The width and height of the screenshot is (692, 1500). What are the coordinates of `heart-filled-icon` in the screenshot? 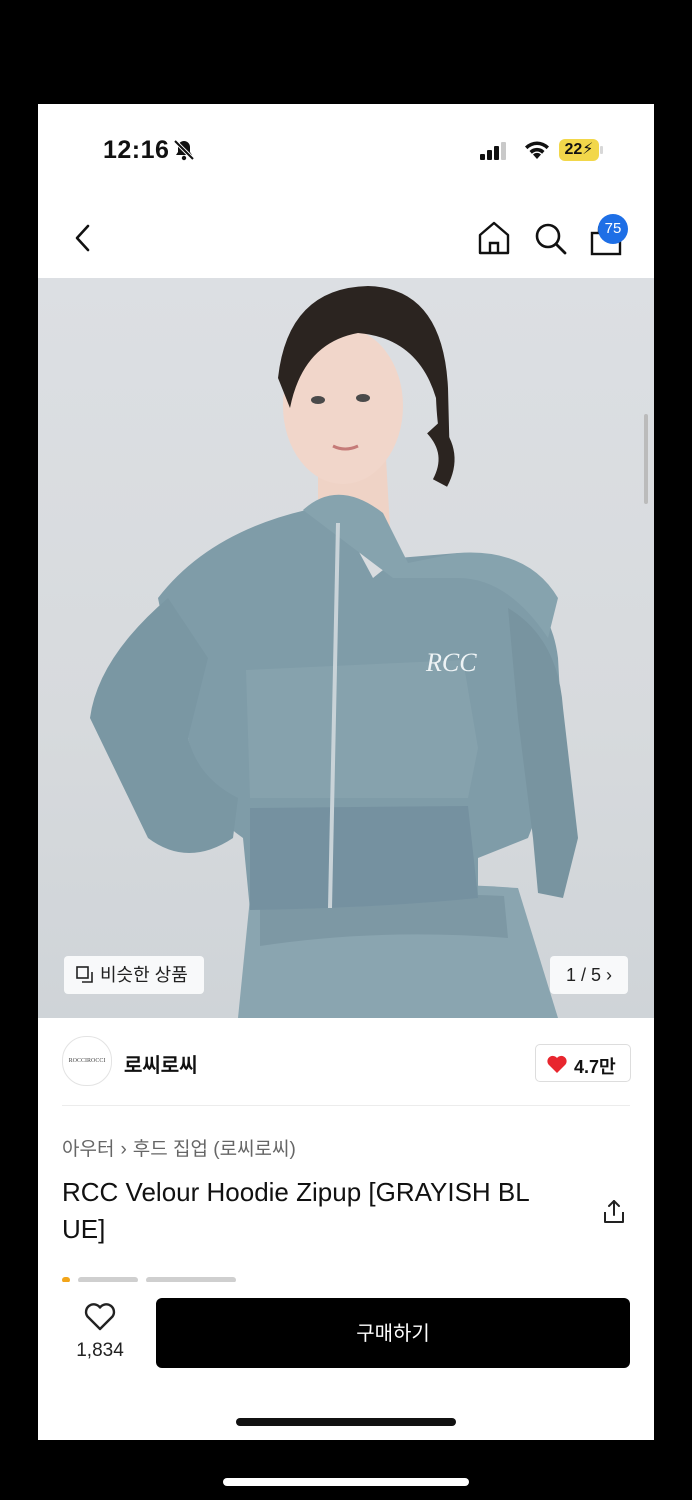 It's located at (557, 1064).